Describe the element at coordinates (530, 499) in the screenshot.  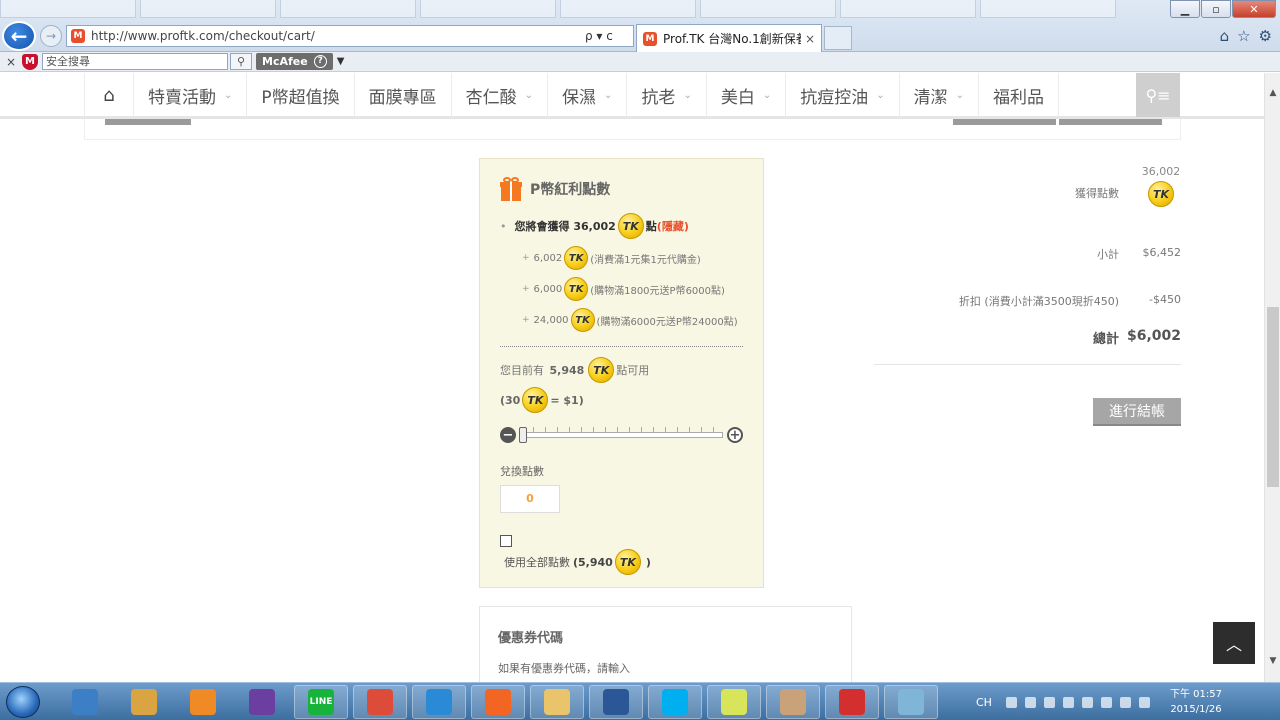
I see `redeem-points-input: 0` at that location.